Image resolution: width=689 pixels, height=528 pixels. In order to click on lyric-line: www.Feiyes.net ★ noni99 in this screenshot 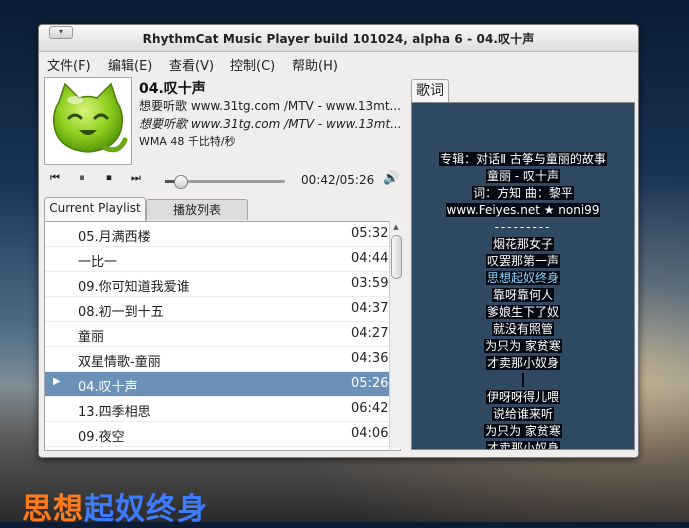, I will do `click(523, 210)`.